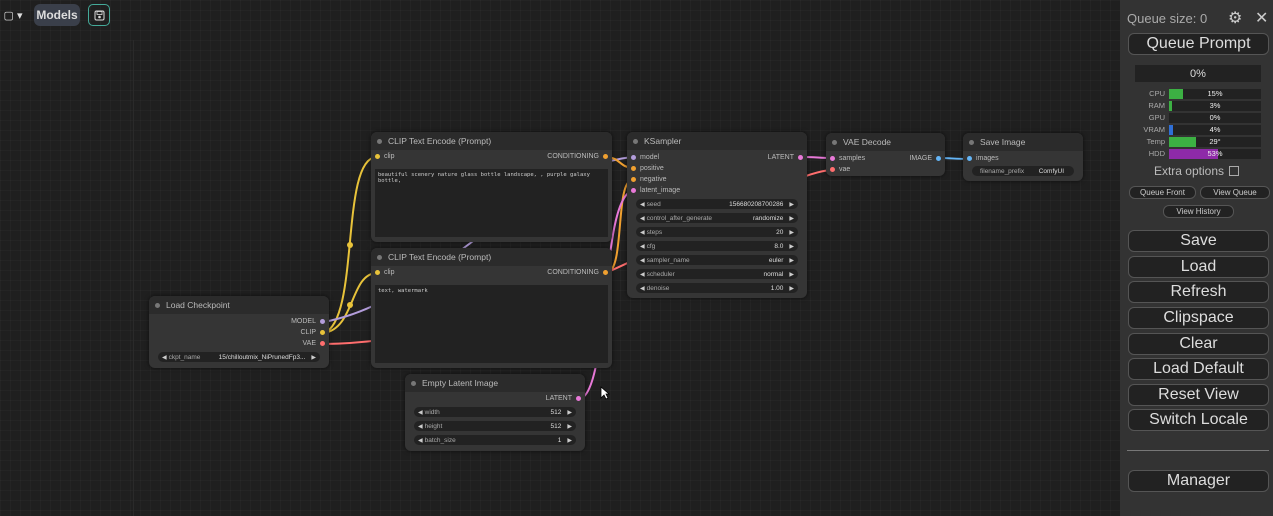 Image resolution: width=1273 pixels, height=516 pixels. What do you see at coordinates (1198, 369) in the screenshot?
I see `load-default-button: Load Default` at bounding box center [1198, 369].